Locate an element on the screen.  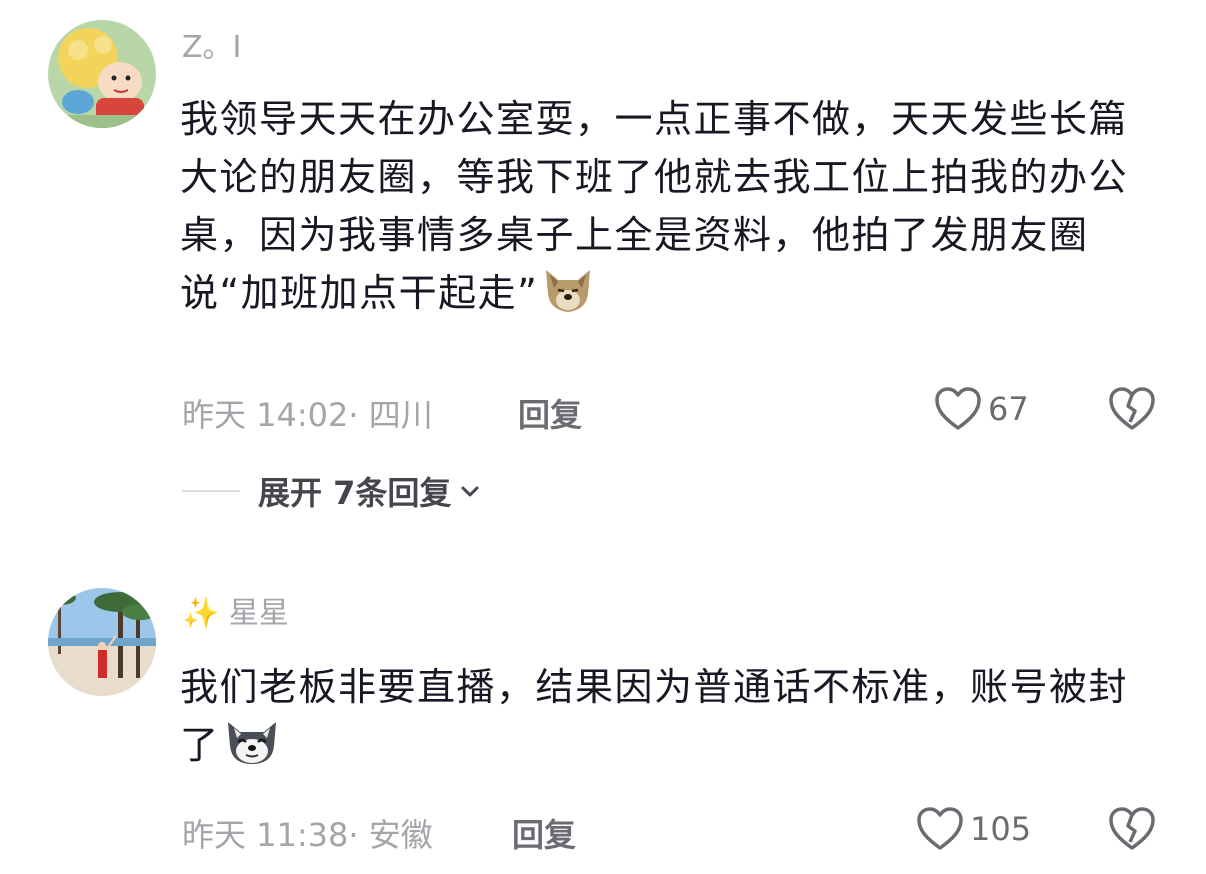
like-button: 105 is located at coordinates (973, 829).